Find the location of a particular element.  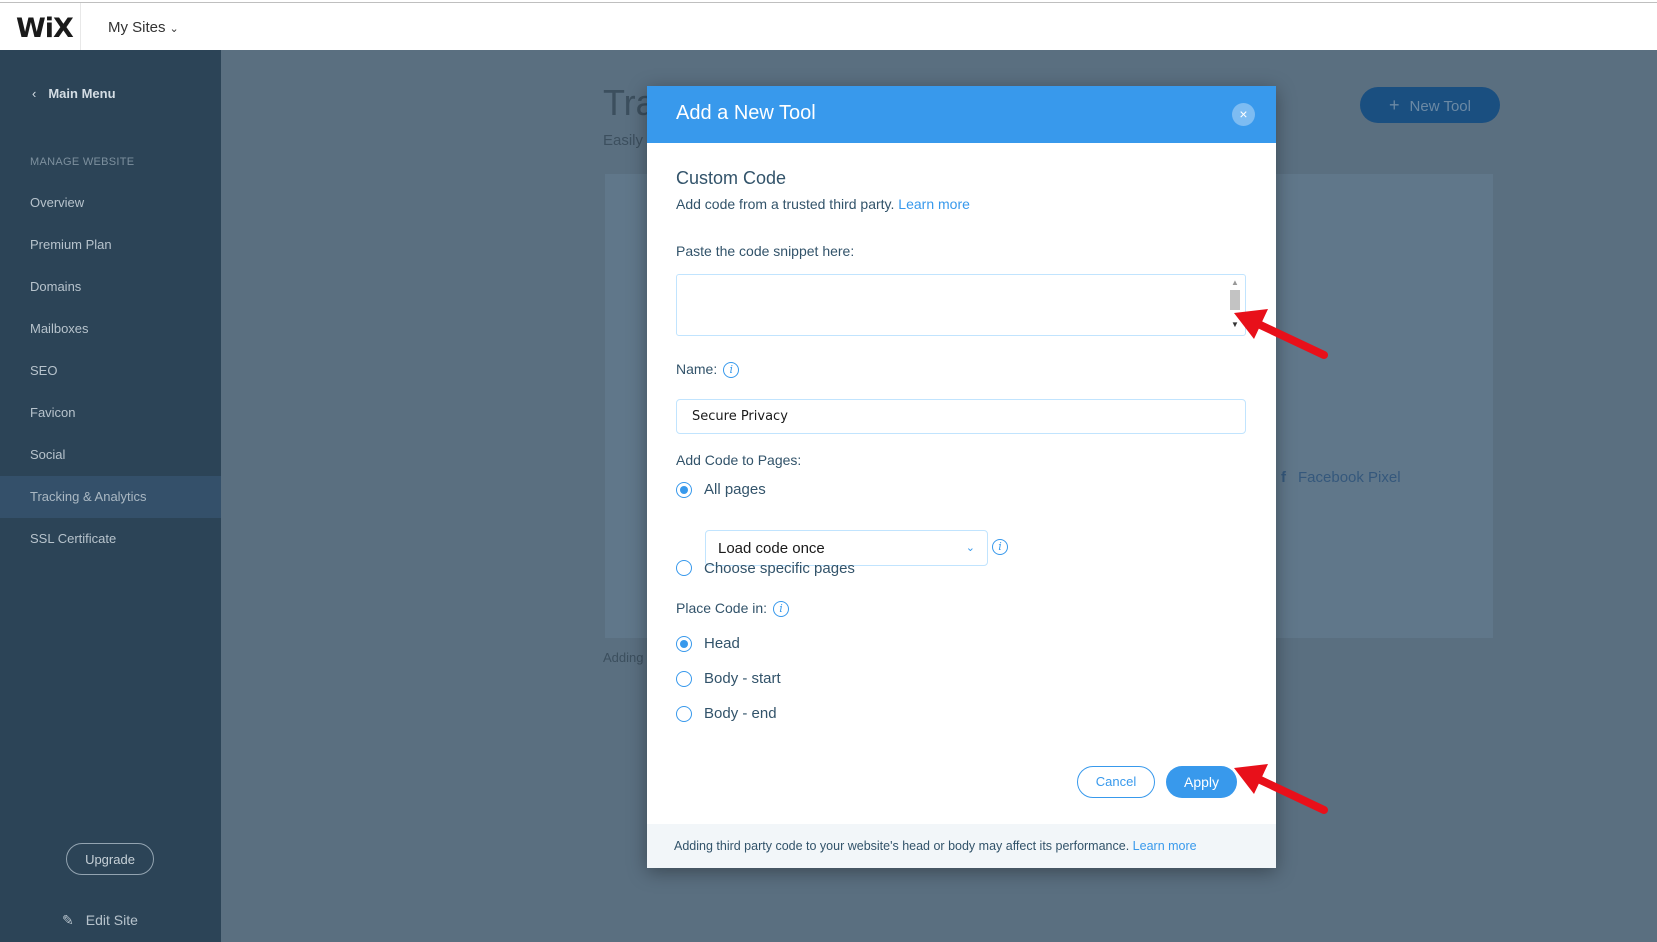

new-tool-label: New Tool is located at coordinates (1440, 106).